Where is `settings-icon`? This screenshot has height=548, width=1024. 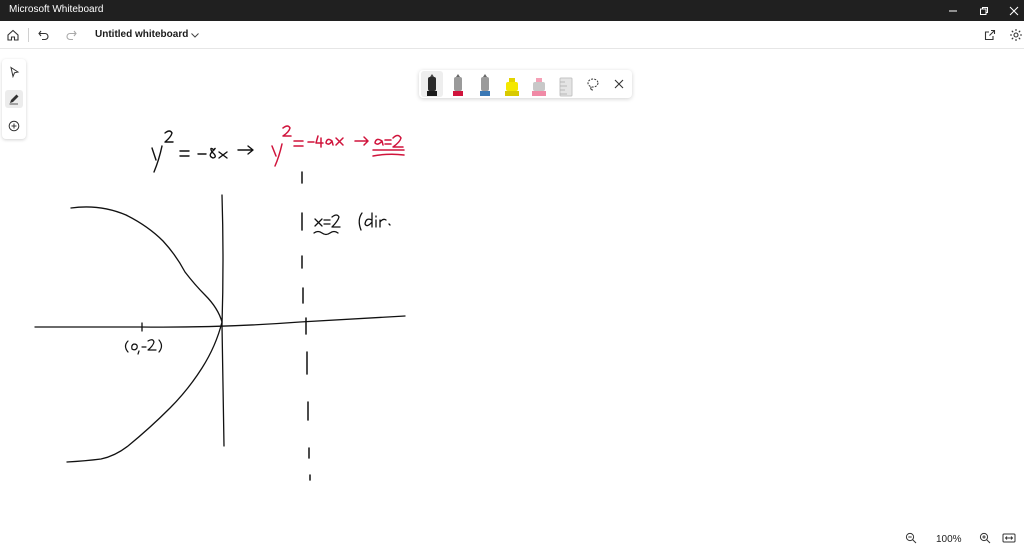
settings-icon is located at coordinates (1016, 35).